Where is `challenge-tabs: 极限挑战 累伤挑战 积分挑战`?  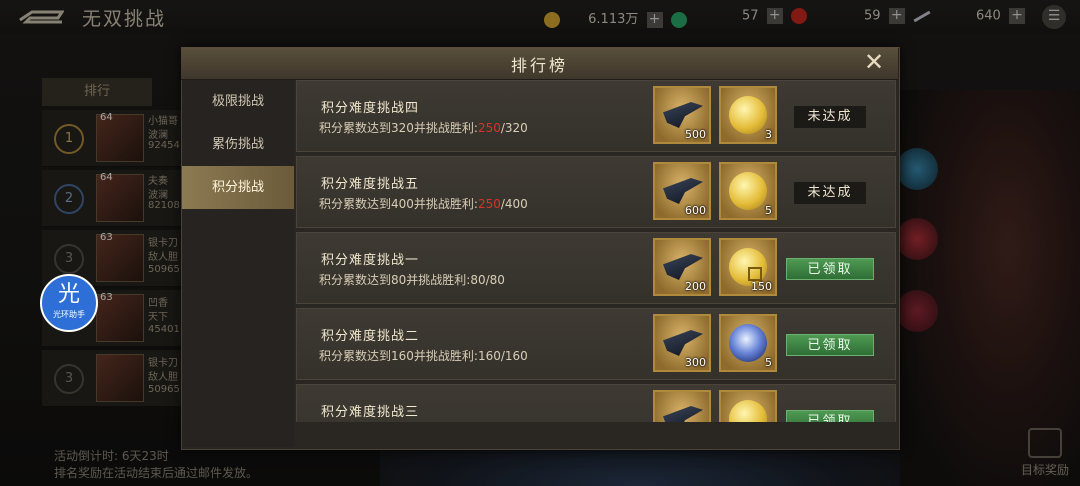 challenge-tabs: 极限挑战 累伤挑战 积分挑战 is located at coordinates (238, 263).